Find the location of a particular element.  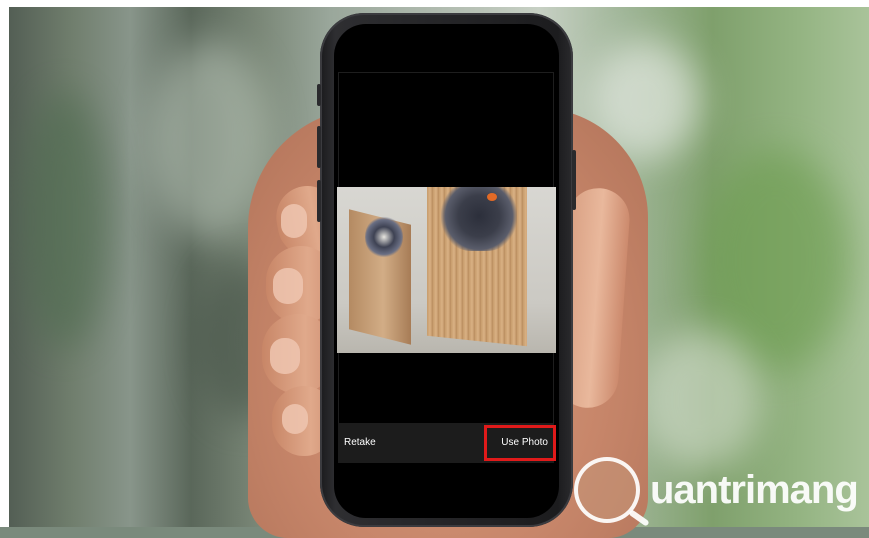

watermark-text: uantrimang is located at coordinates (754, 489).